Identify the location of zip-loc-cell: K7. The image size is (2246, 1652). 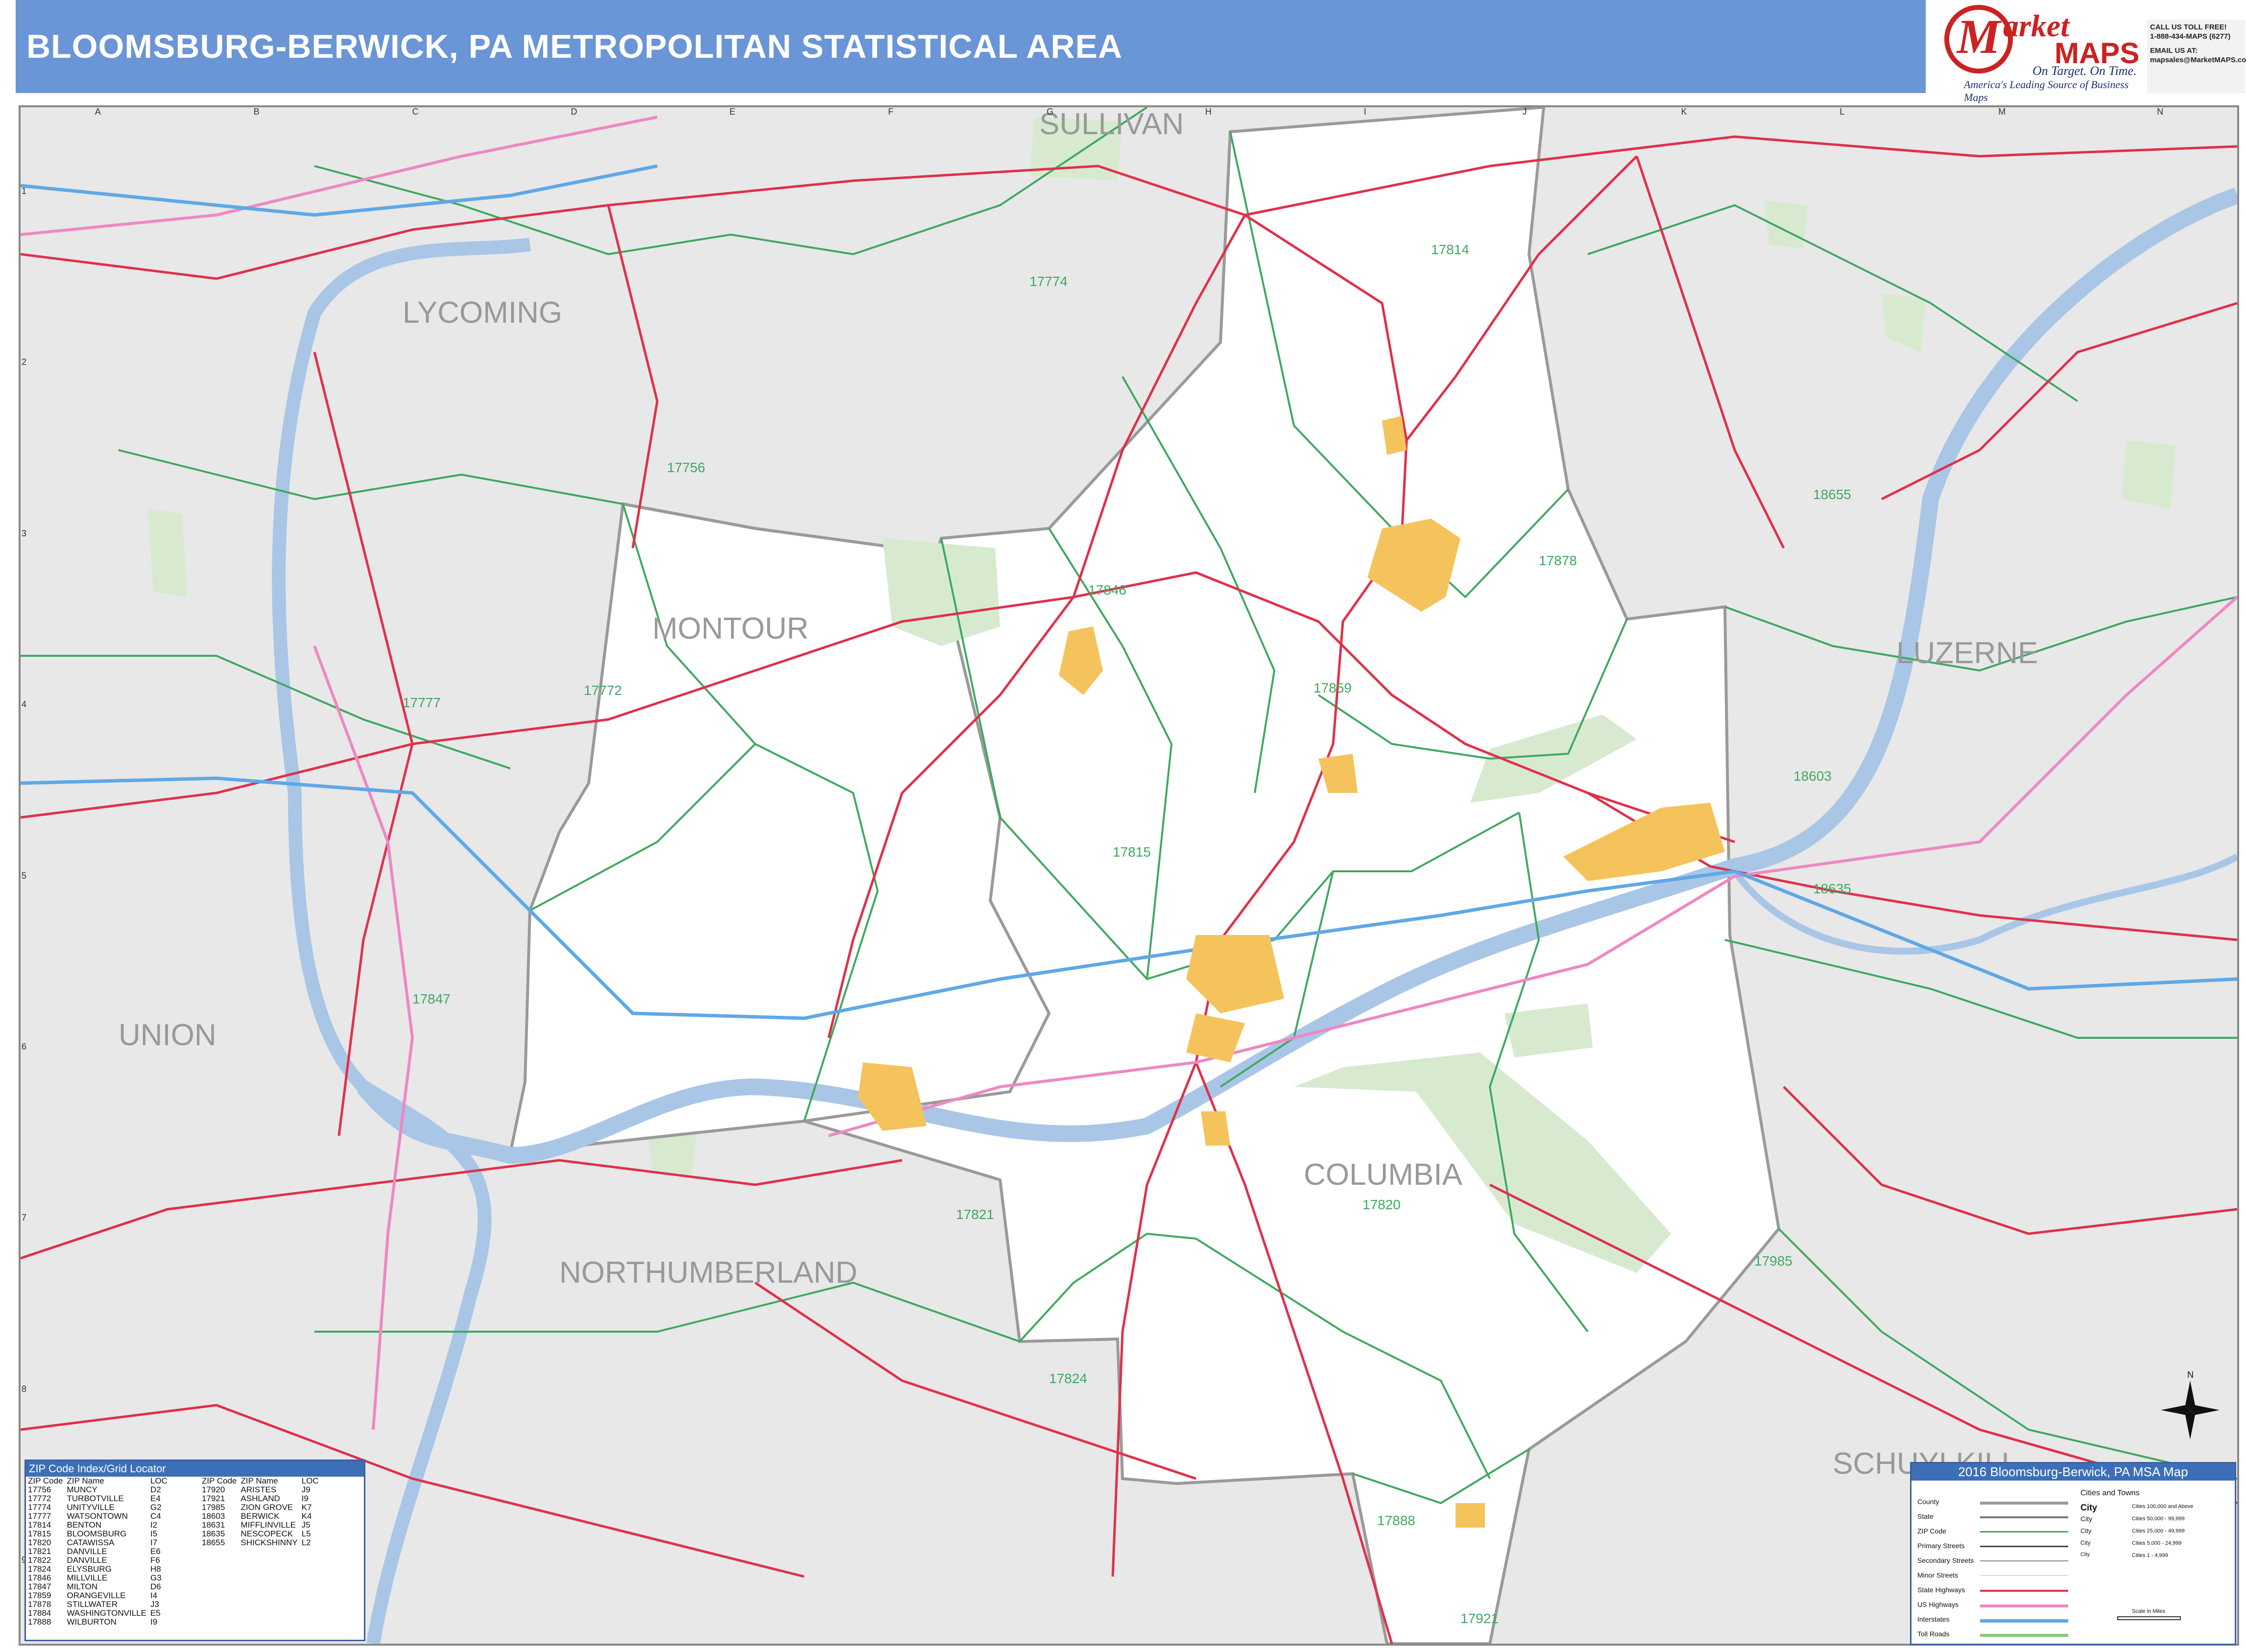
(307, 1507).